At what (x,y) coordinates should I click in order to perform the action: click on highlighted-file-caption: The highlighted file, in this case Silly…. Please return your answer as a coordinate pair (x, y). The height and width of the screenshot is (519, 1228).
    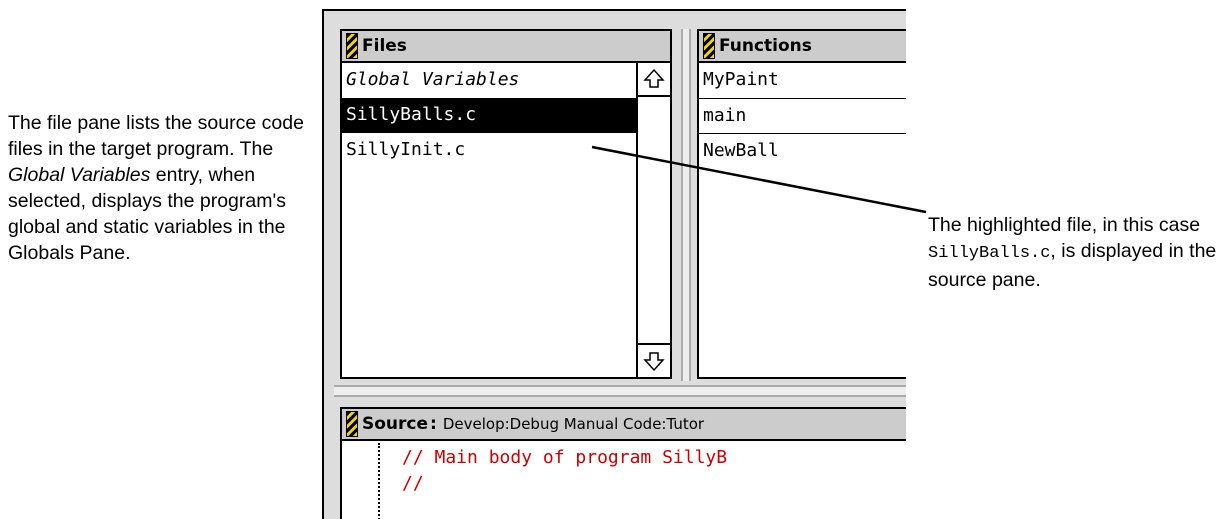
    Looking at the image, I should click on (1072, 252).